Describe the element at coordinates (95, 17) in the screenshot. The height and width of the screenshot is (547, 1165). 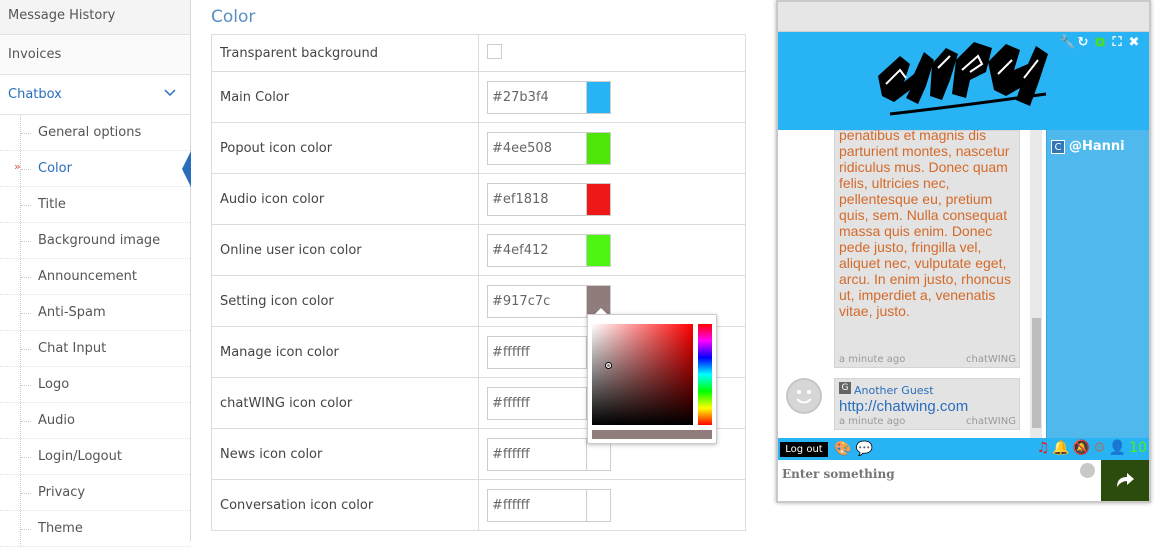
I see `sidebar-item-message-history: Message History` at that location.